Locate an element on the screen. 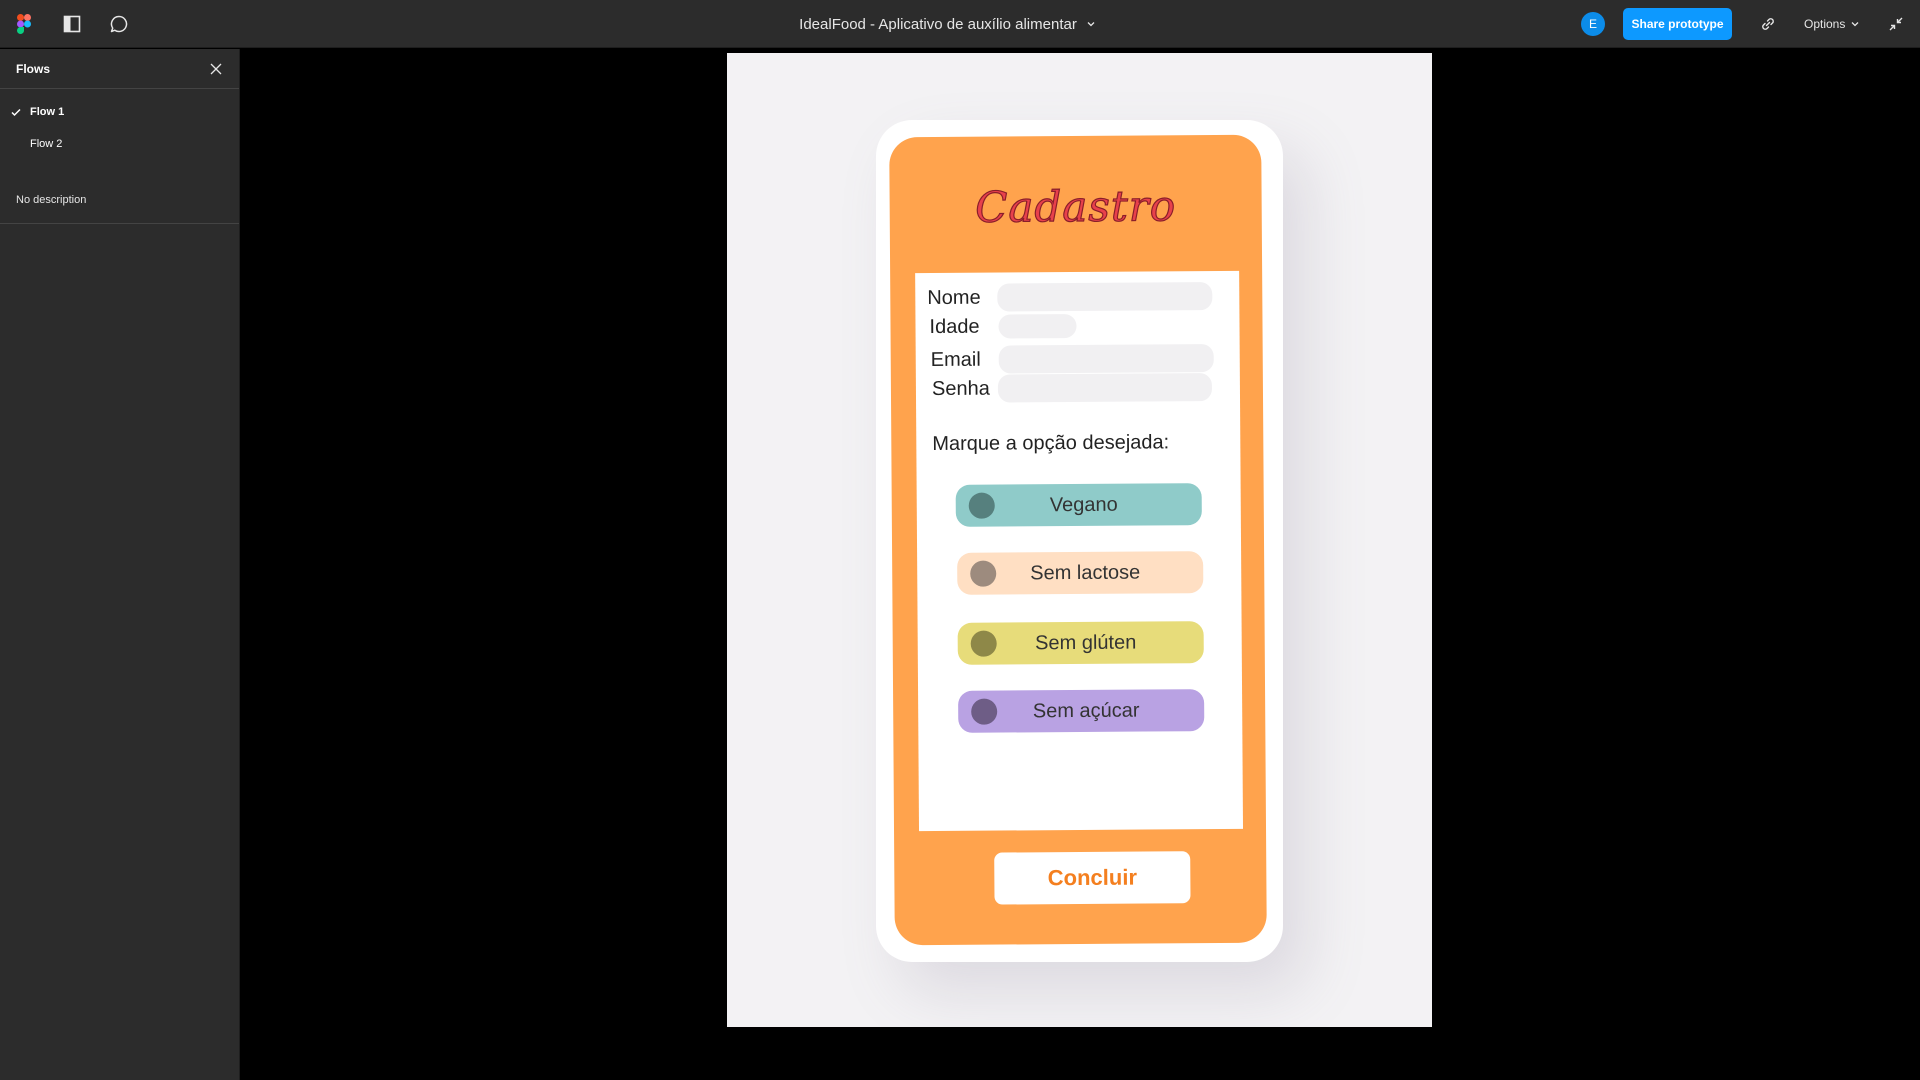 The width and height of the screenshot is (1920, 1080). field-row-email: Email is located at coordinates (1071, 359).